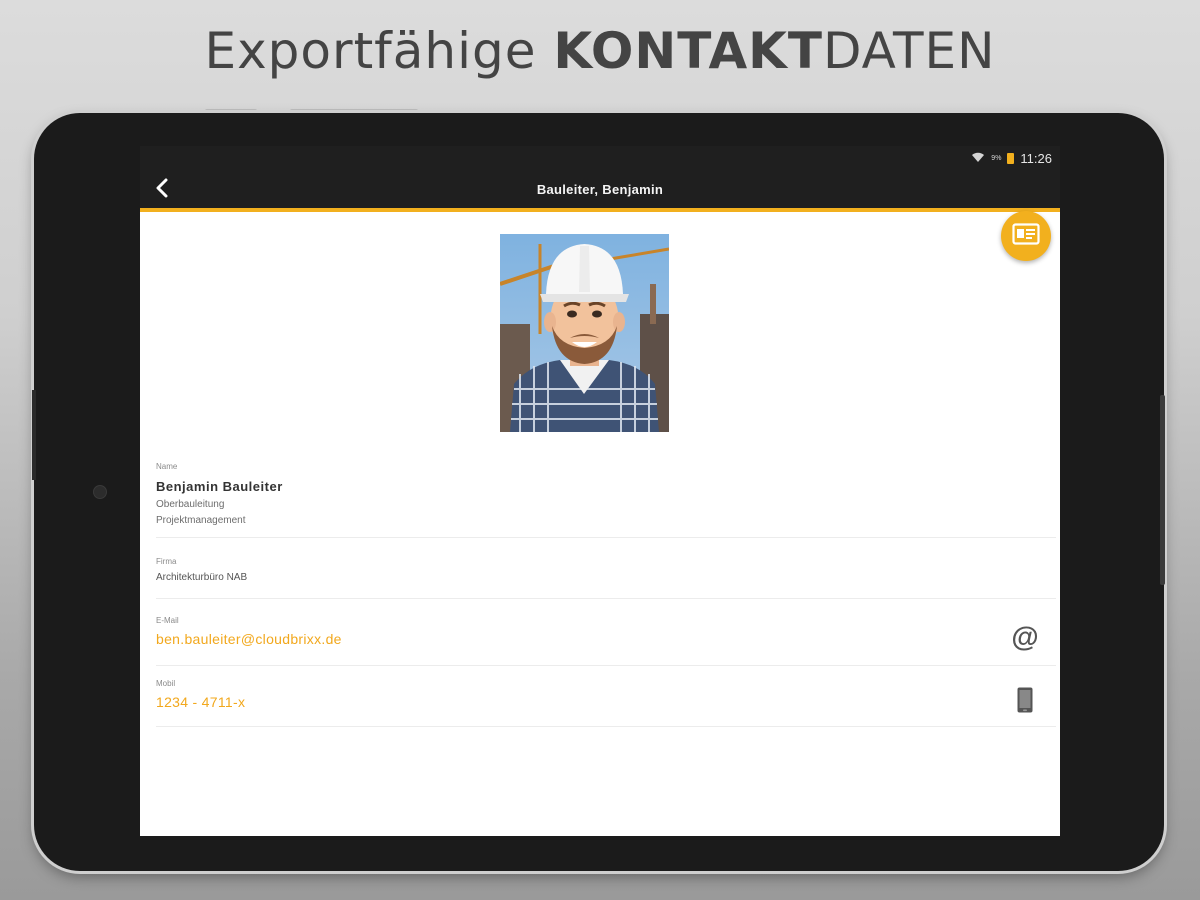  I want to click on tablet-side-edge, so click(34, 435).